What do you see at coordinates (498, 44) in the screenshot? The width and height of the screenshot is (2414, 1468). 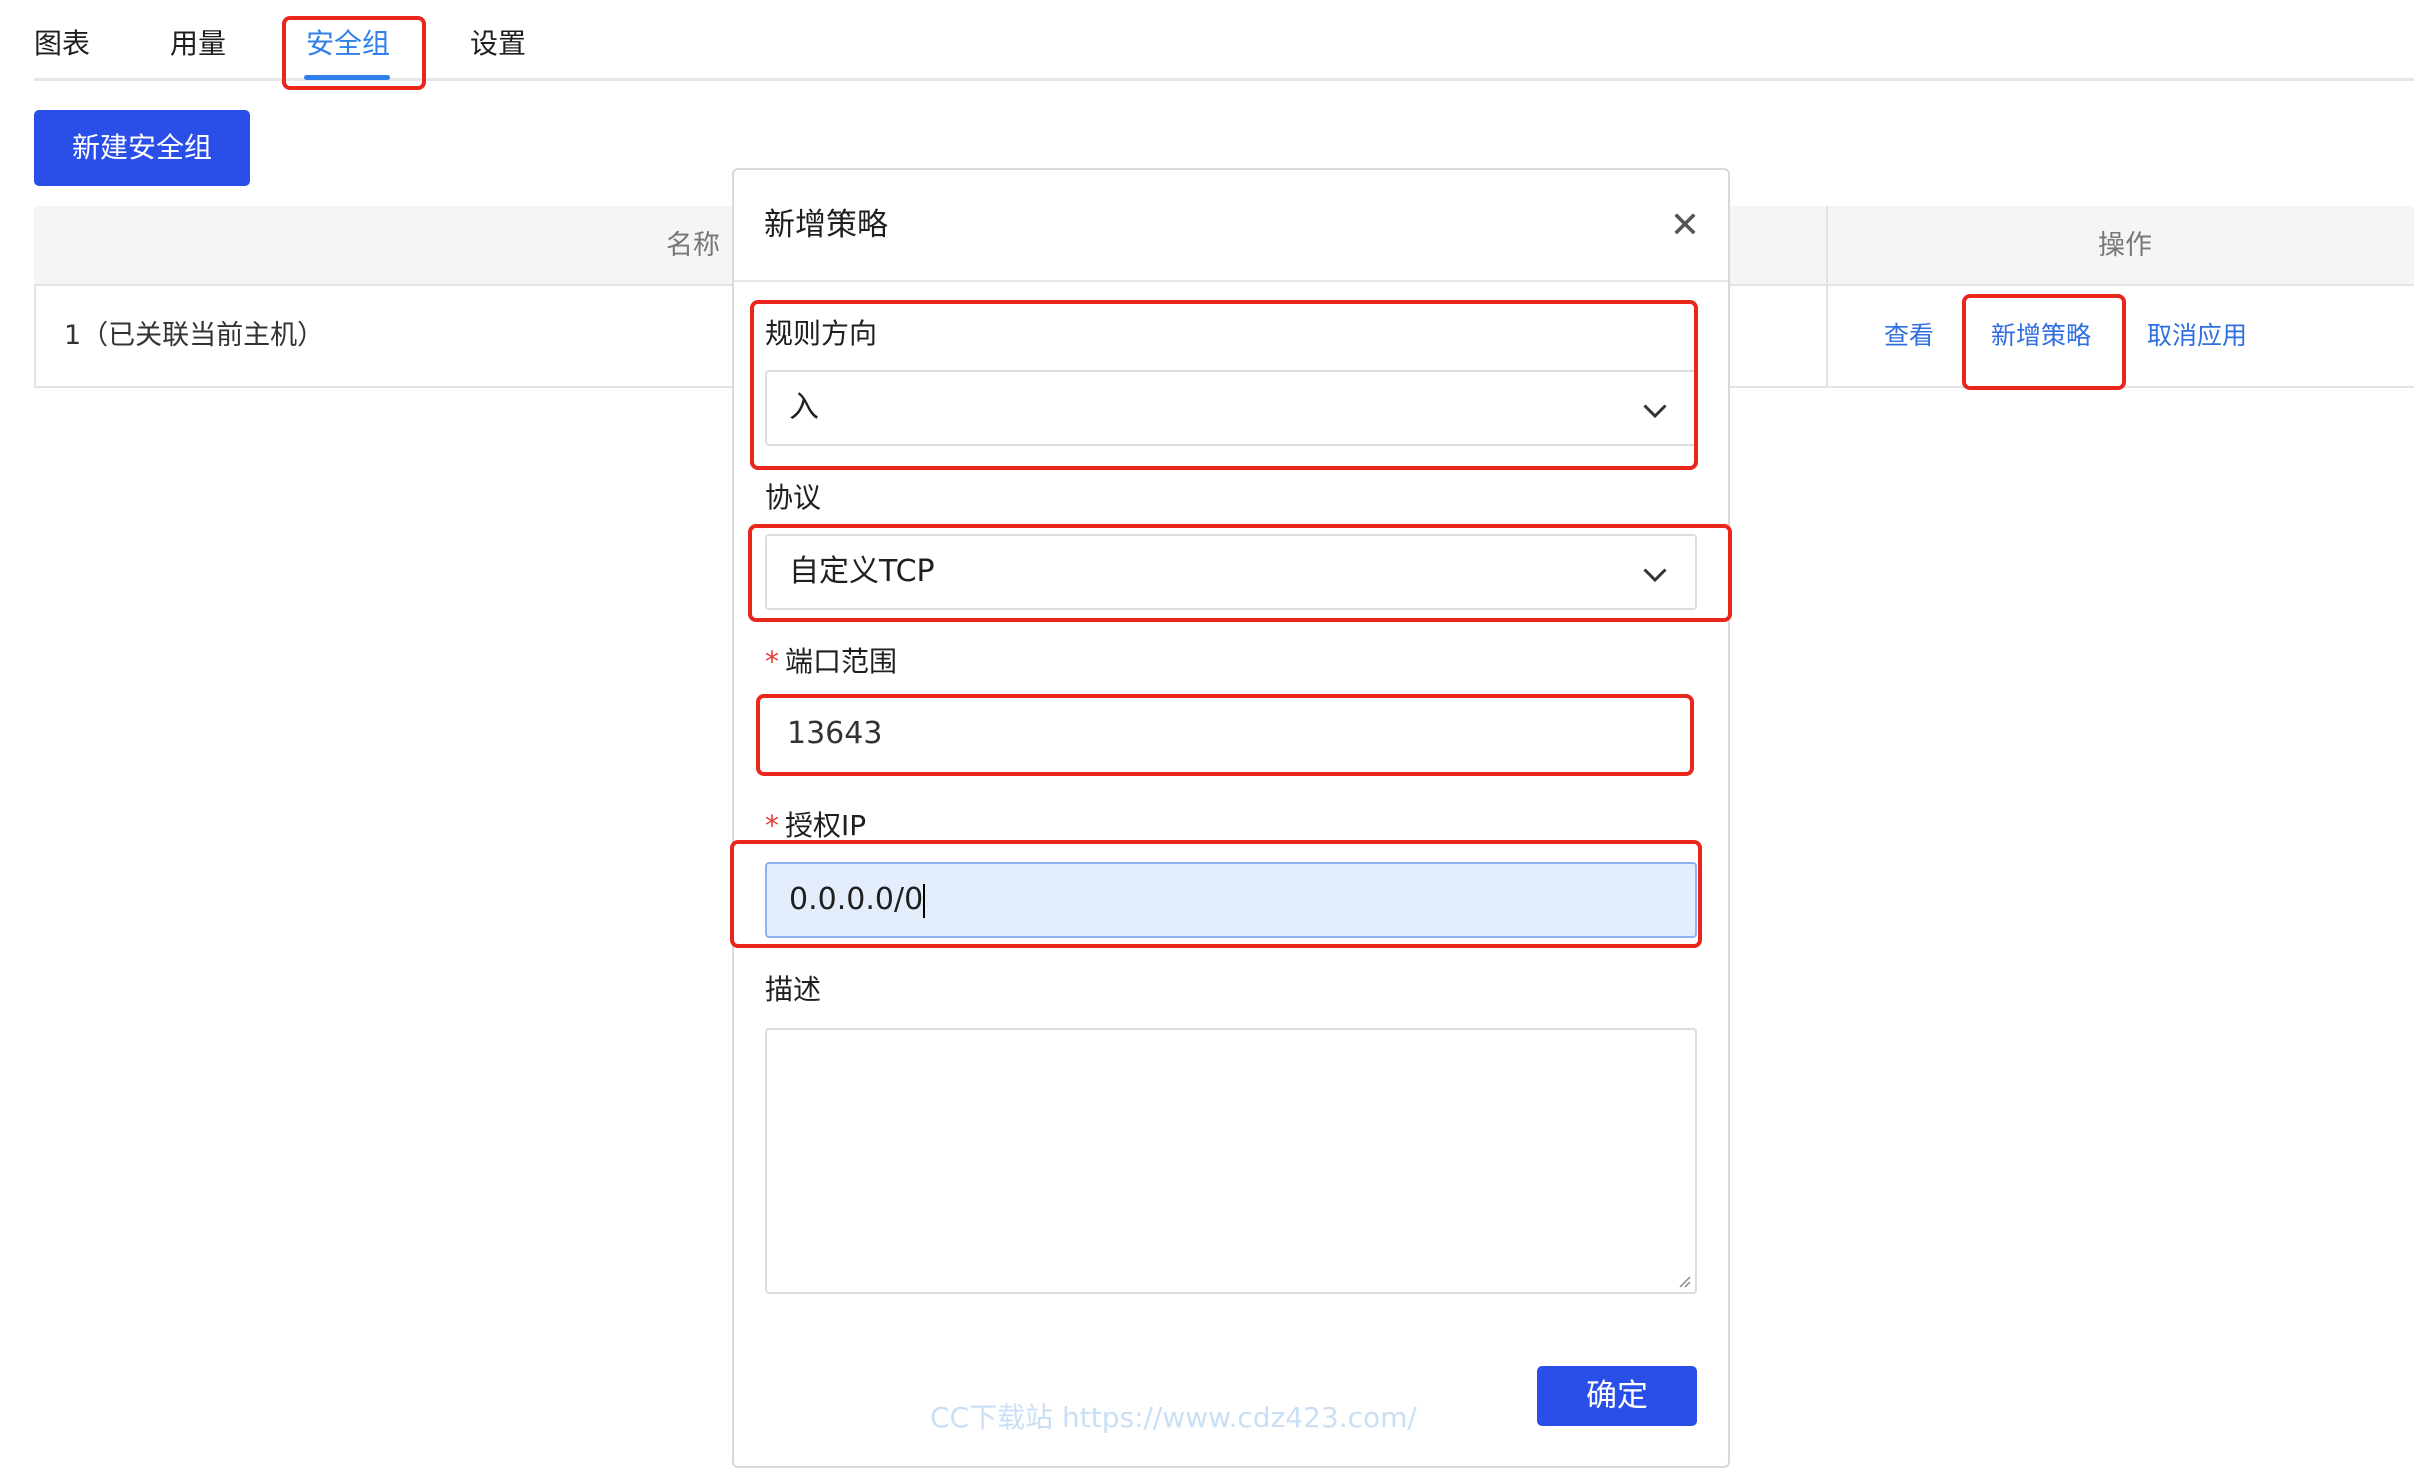 I see `tab-settings: 设置` at bounding box center [498, 44].